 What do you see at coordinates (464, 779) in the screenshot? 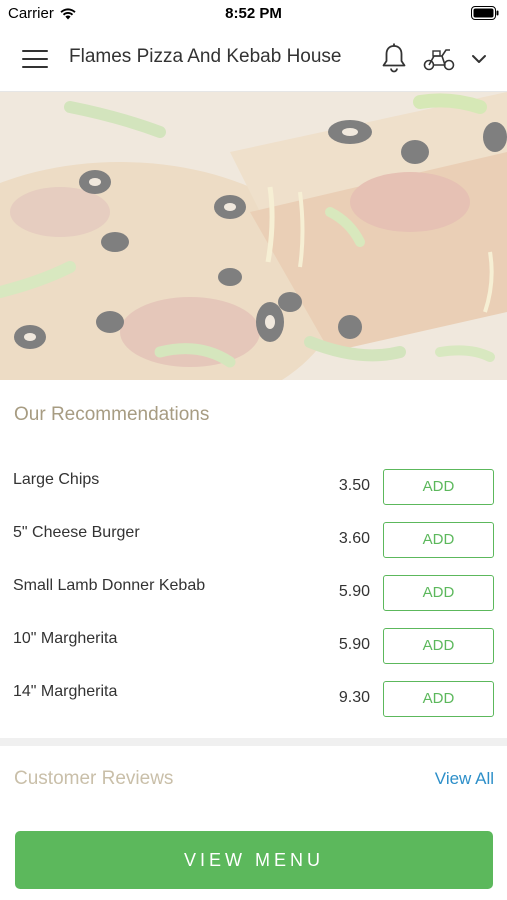
I see `view-all-link: View All` at bounding box center [464, 779].